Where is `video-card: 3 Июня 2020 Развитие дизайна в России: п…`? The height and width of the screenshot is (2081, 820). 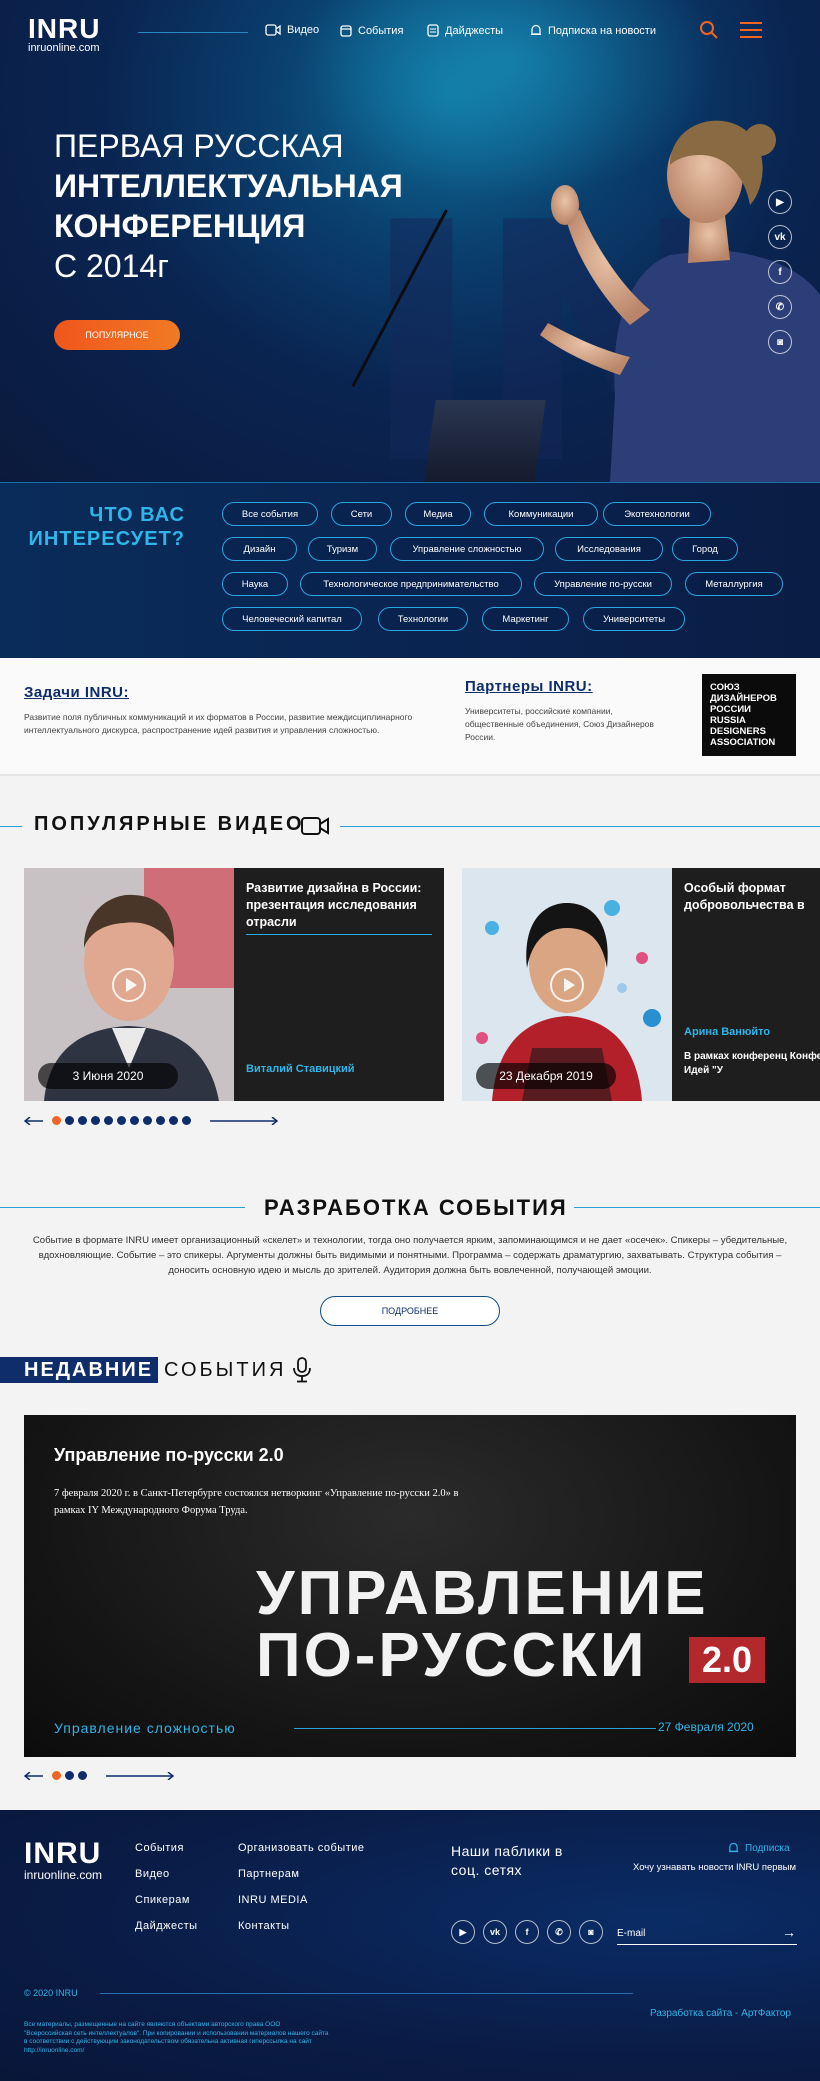 video-card: 3 Июня 2020 Развитие дизайна в России: п… is located at coordinates (234, 984).